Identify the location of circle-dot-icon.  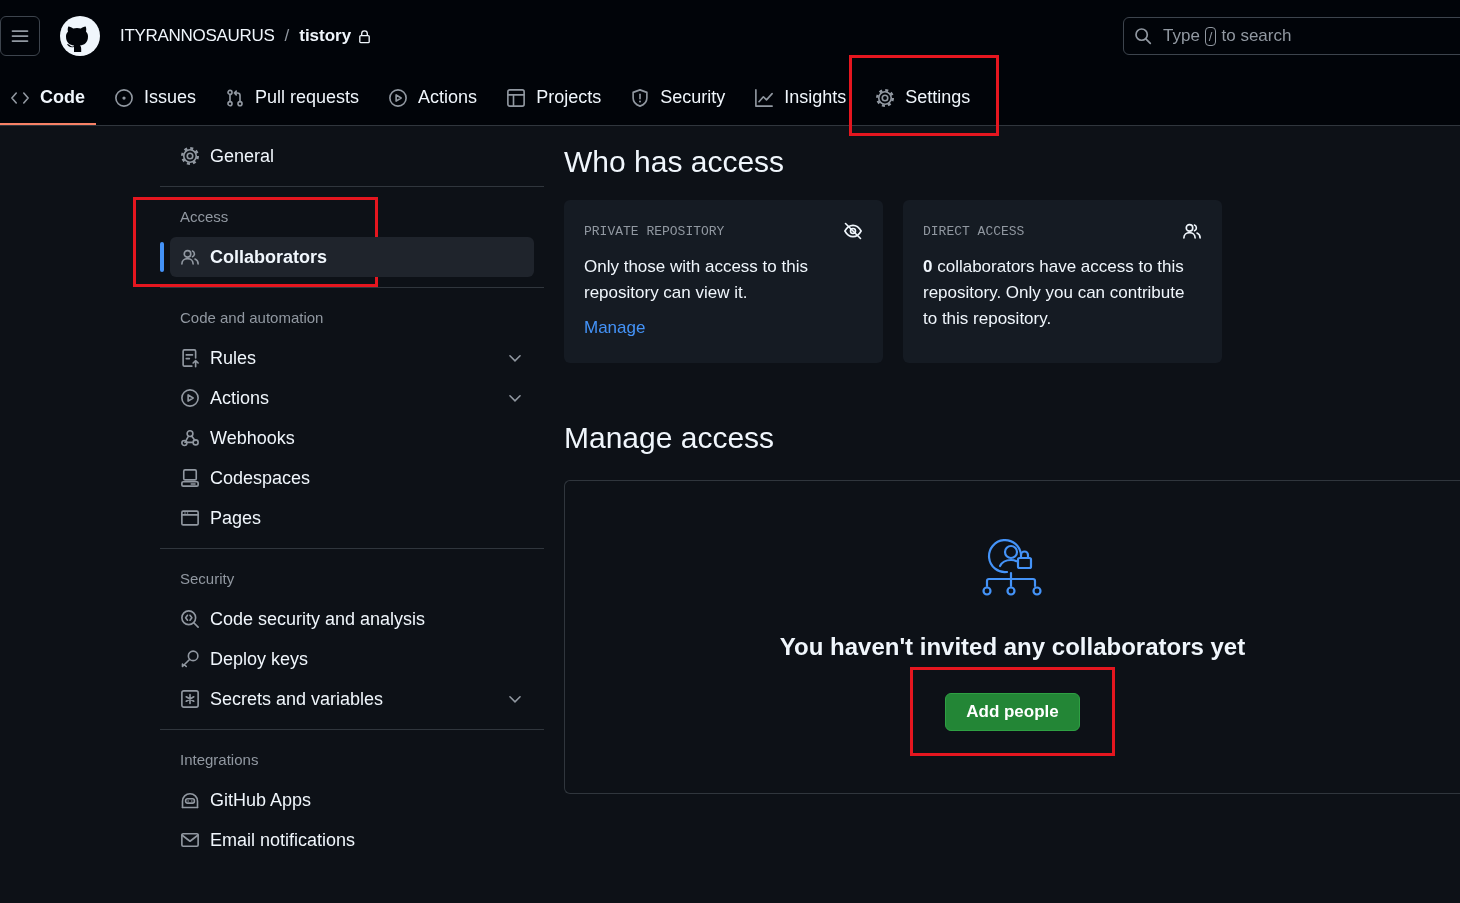
(124, 97).